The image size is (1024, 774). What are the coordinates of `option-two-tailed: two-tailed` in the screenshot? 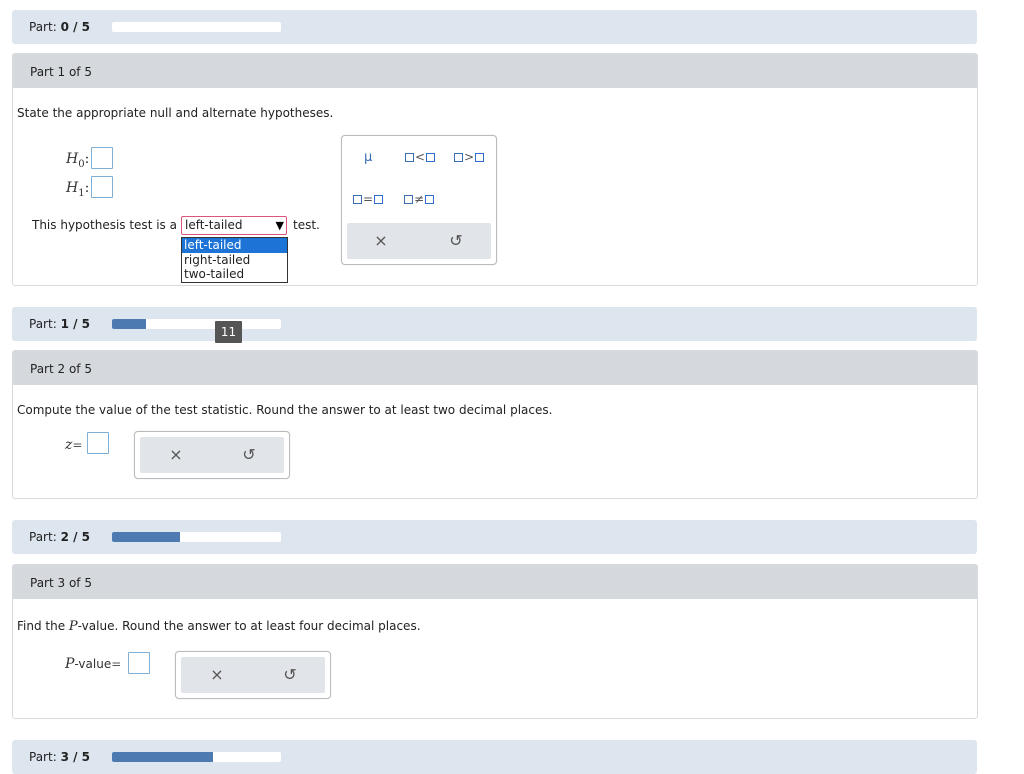 It's located at (234, 274).